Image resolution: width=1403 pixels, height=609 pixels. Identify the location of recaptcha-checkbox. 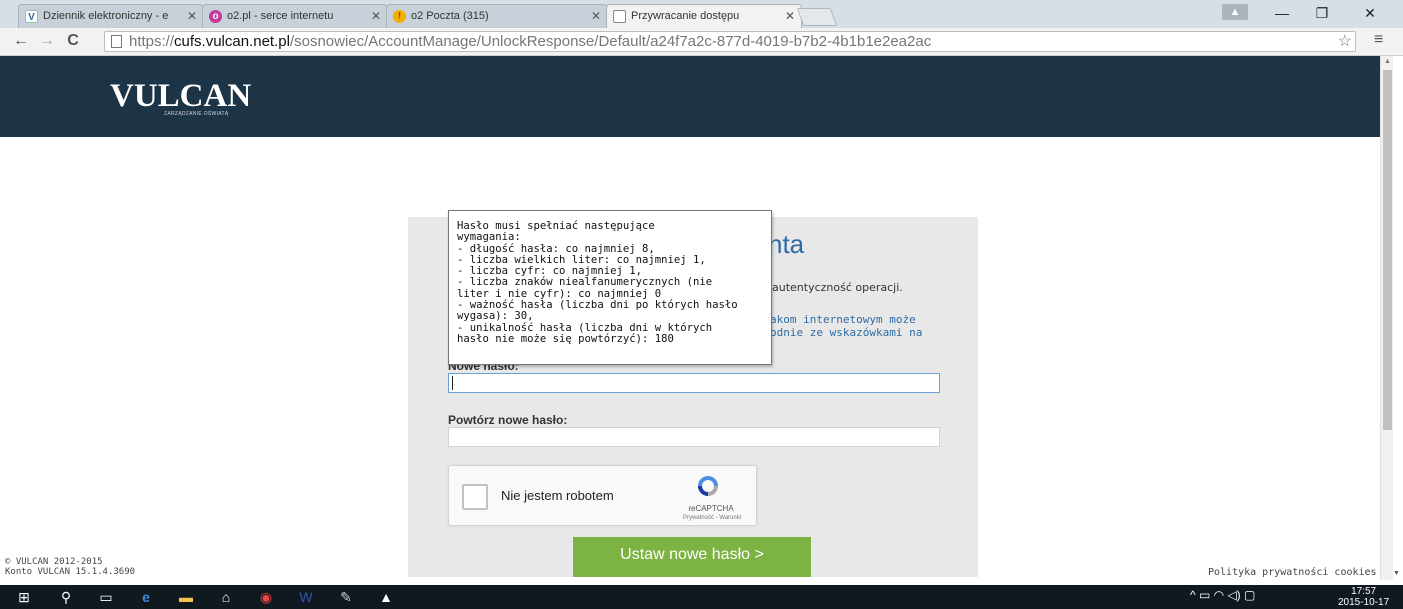
(475, 497).